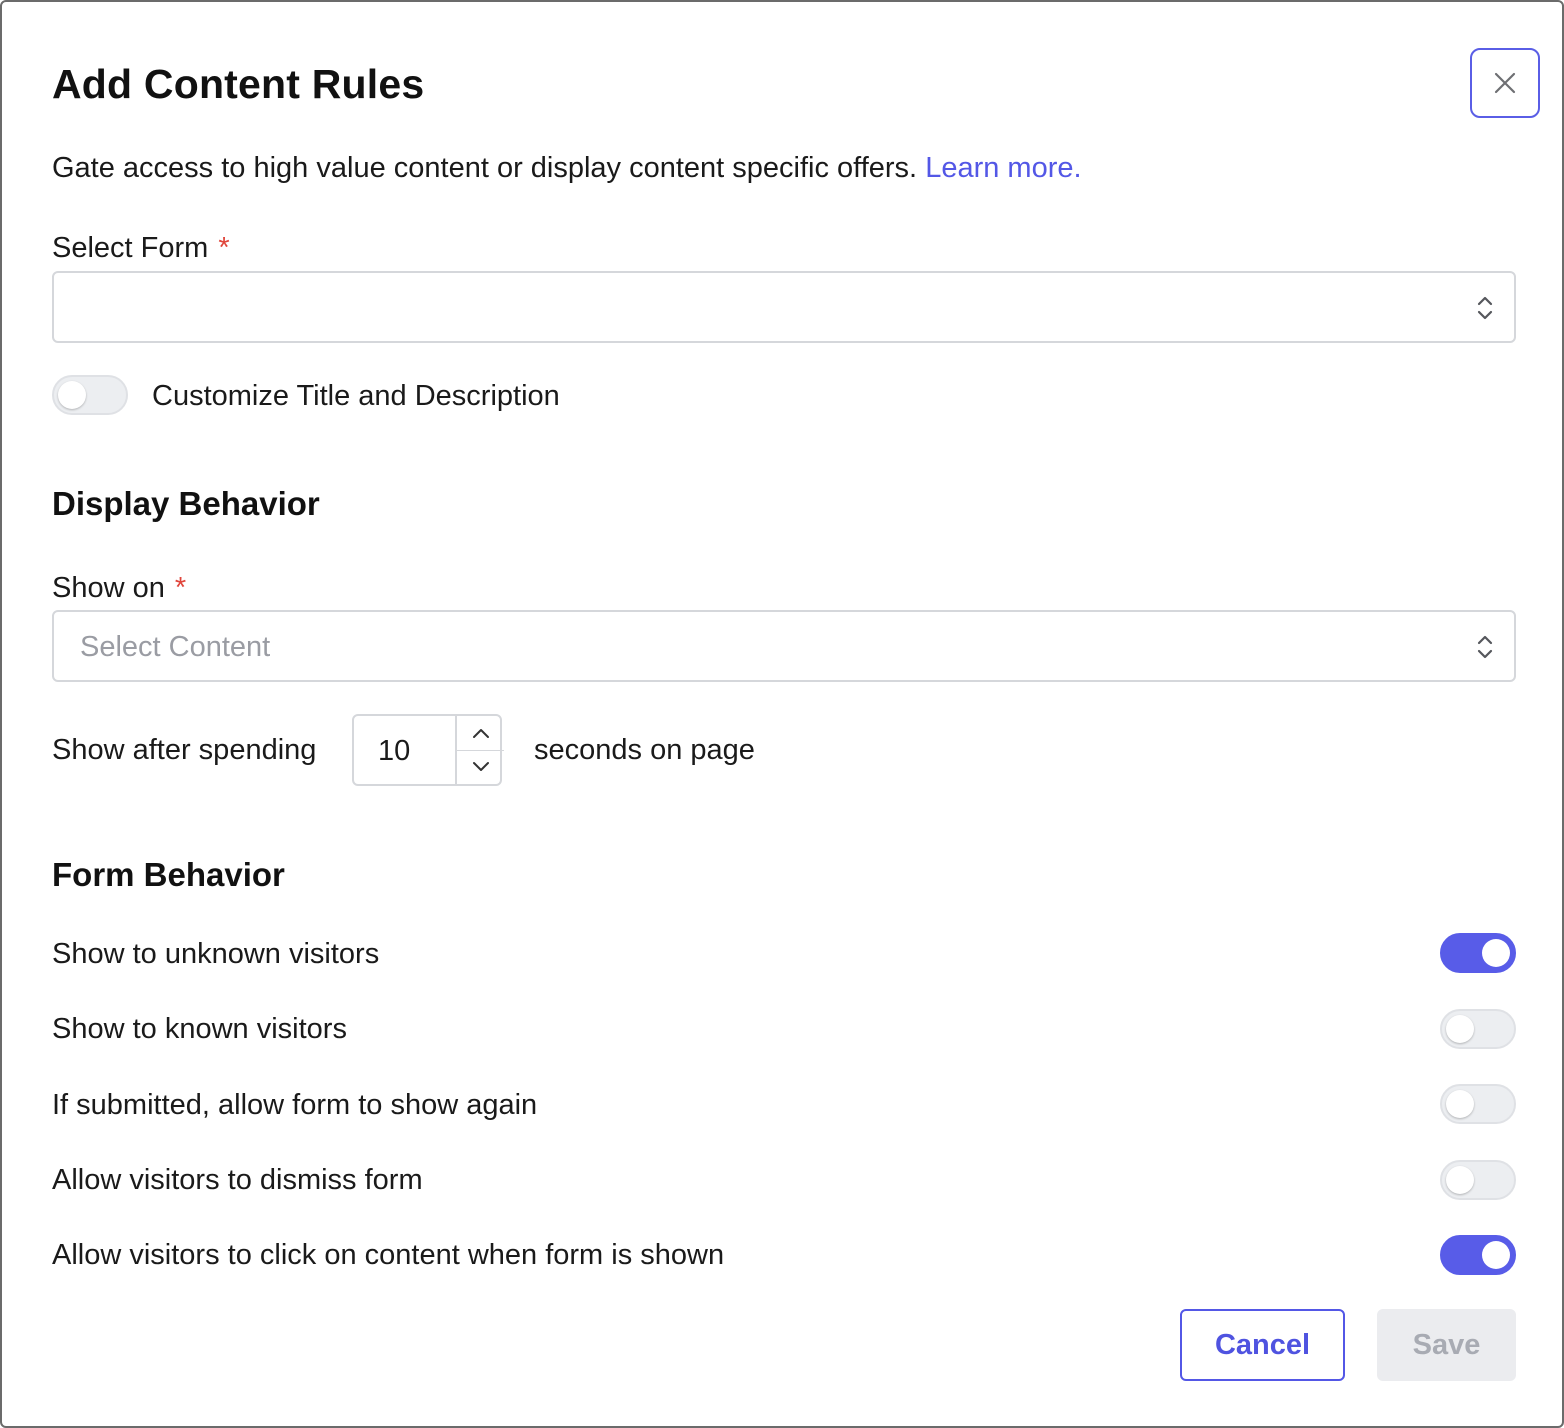 The image size is (1564, 1428). What do you see at coordinates (237, 1180) in the screenshot?
I see `option-label-dismiss-form: Allow visitors to dismiss form` at bounding box center [237, 1180].